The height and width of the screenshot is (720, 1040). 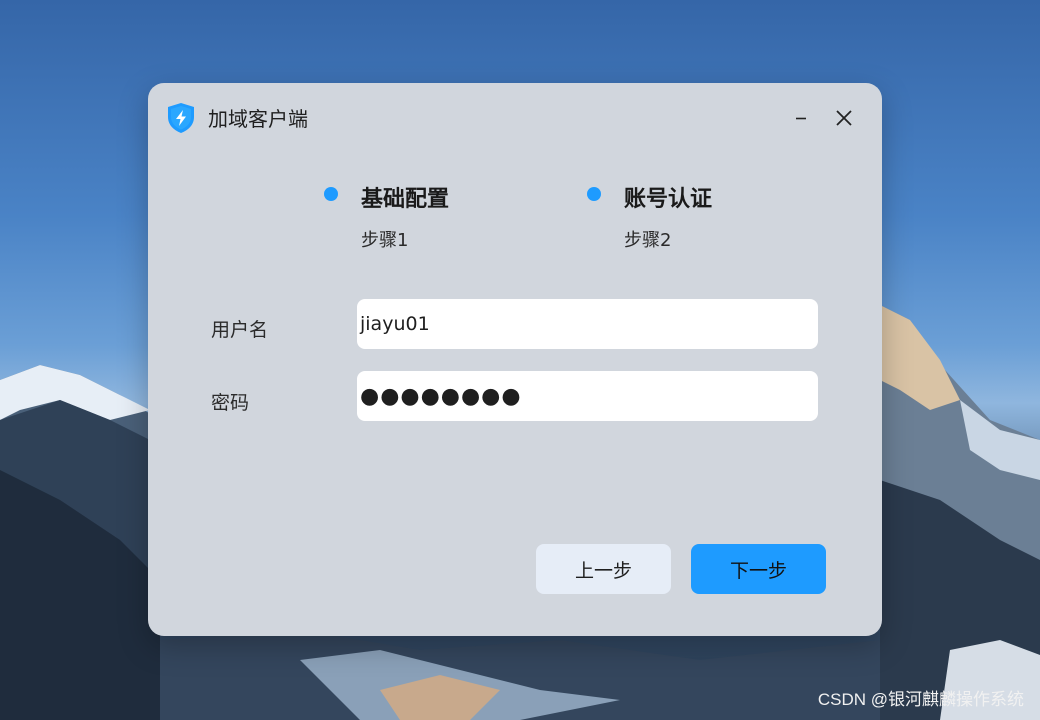 What do you see at coordinates (603, 569) in the screenshot?
I see `previous-step-button: 上一步` at bounding box center [603, 569].